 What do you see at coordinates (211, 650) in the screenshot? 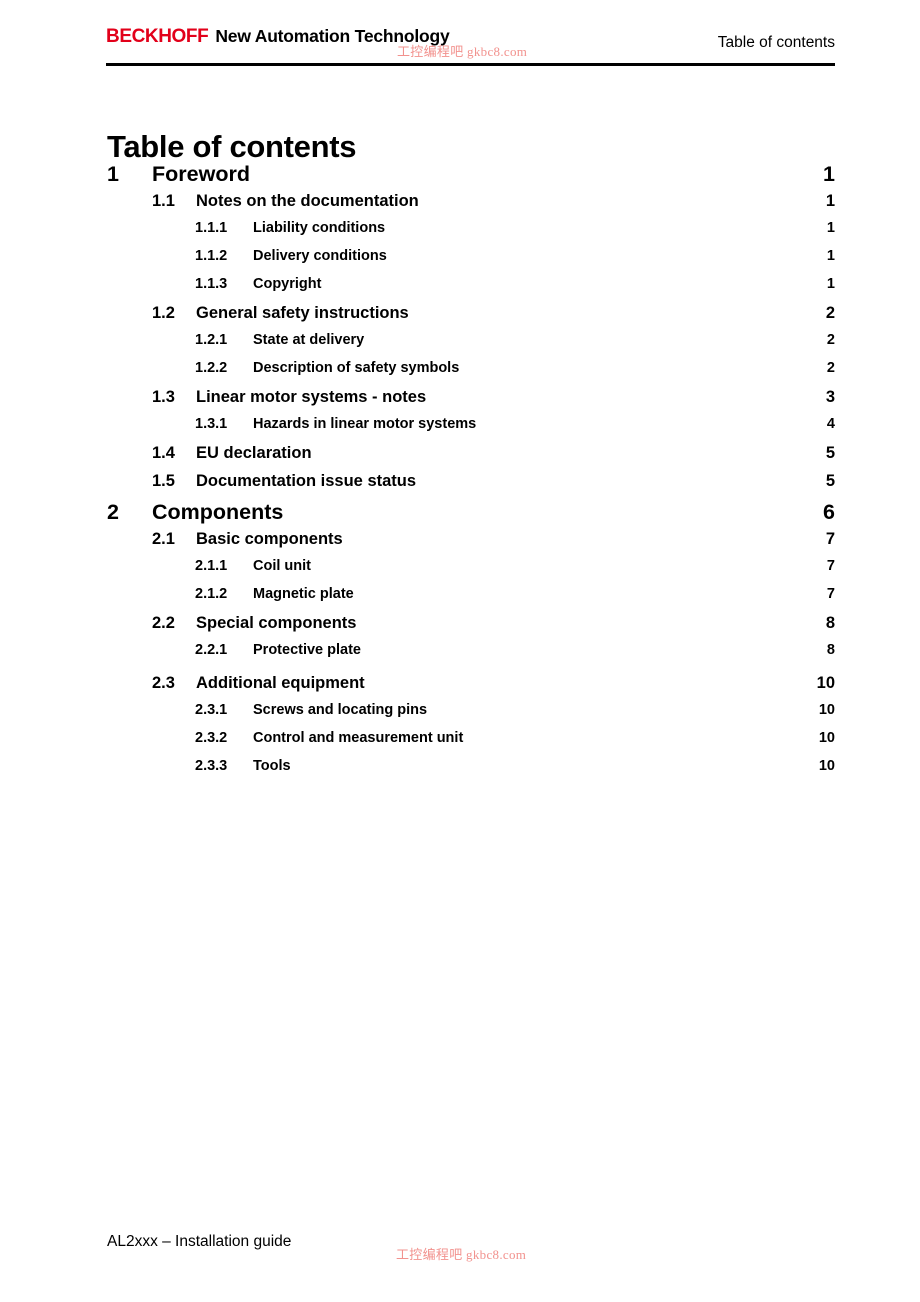
I see `toc-entry-number: 2.2.1` at bounding box center [211, 650].